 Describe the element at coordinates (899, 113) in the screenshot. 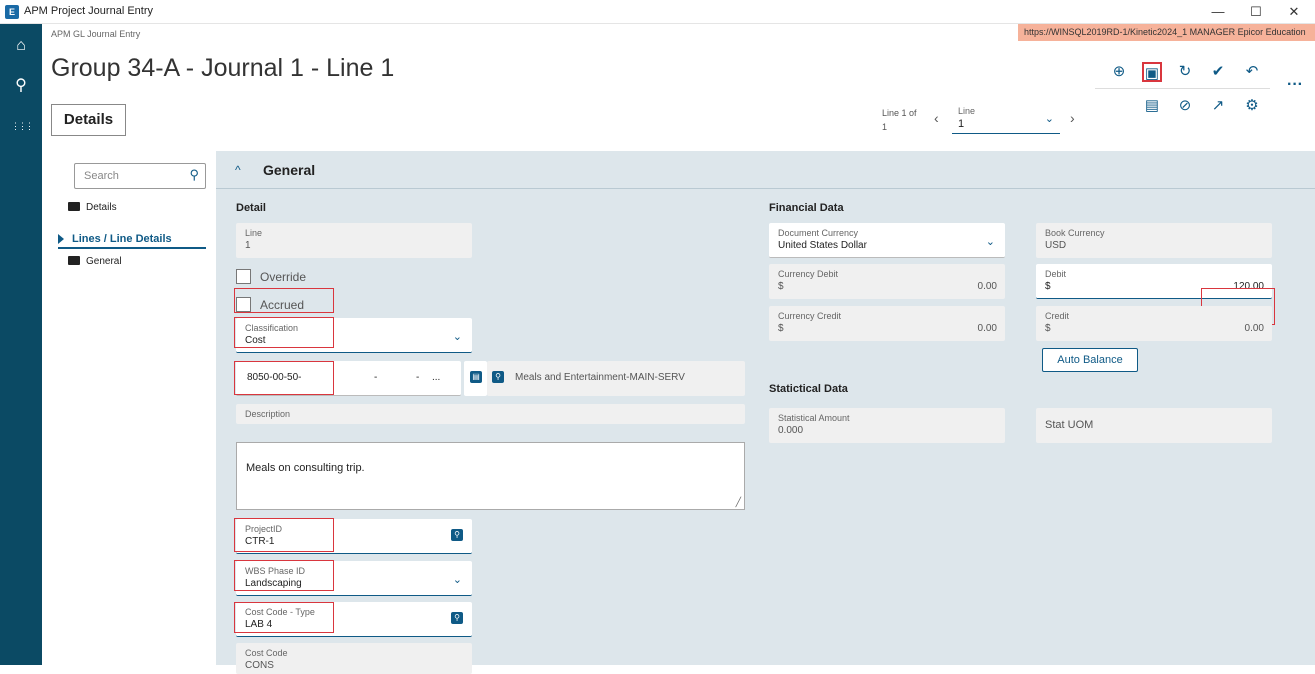

I see `line-of-text: Line 1 of` at that location.